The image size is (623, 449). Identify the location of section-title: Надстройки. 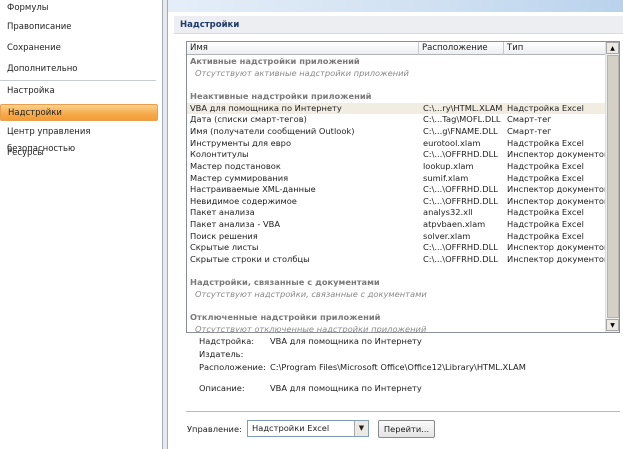
(398, 25).